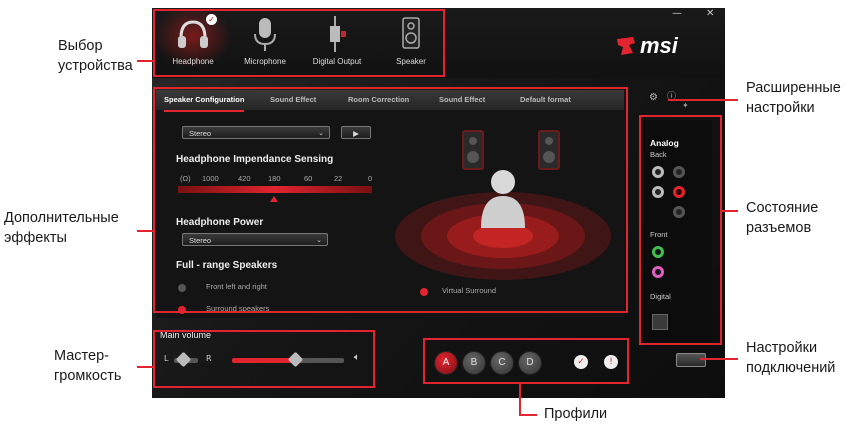 The height and width of the screenshot is (427, 863). I want to click on brand-name: msi, so click(659, 45).